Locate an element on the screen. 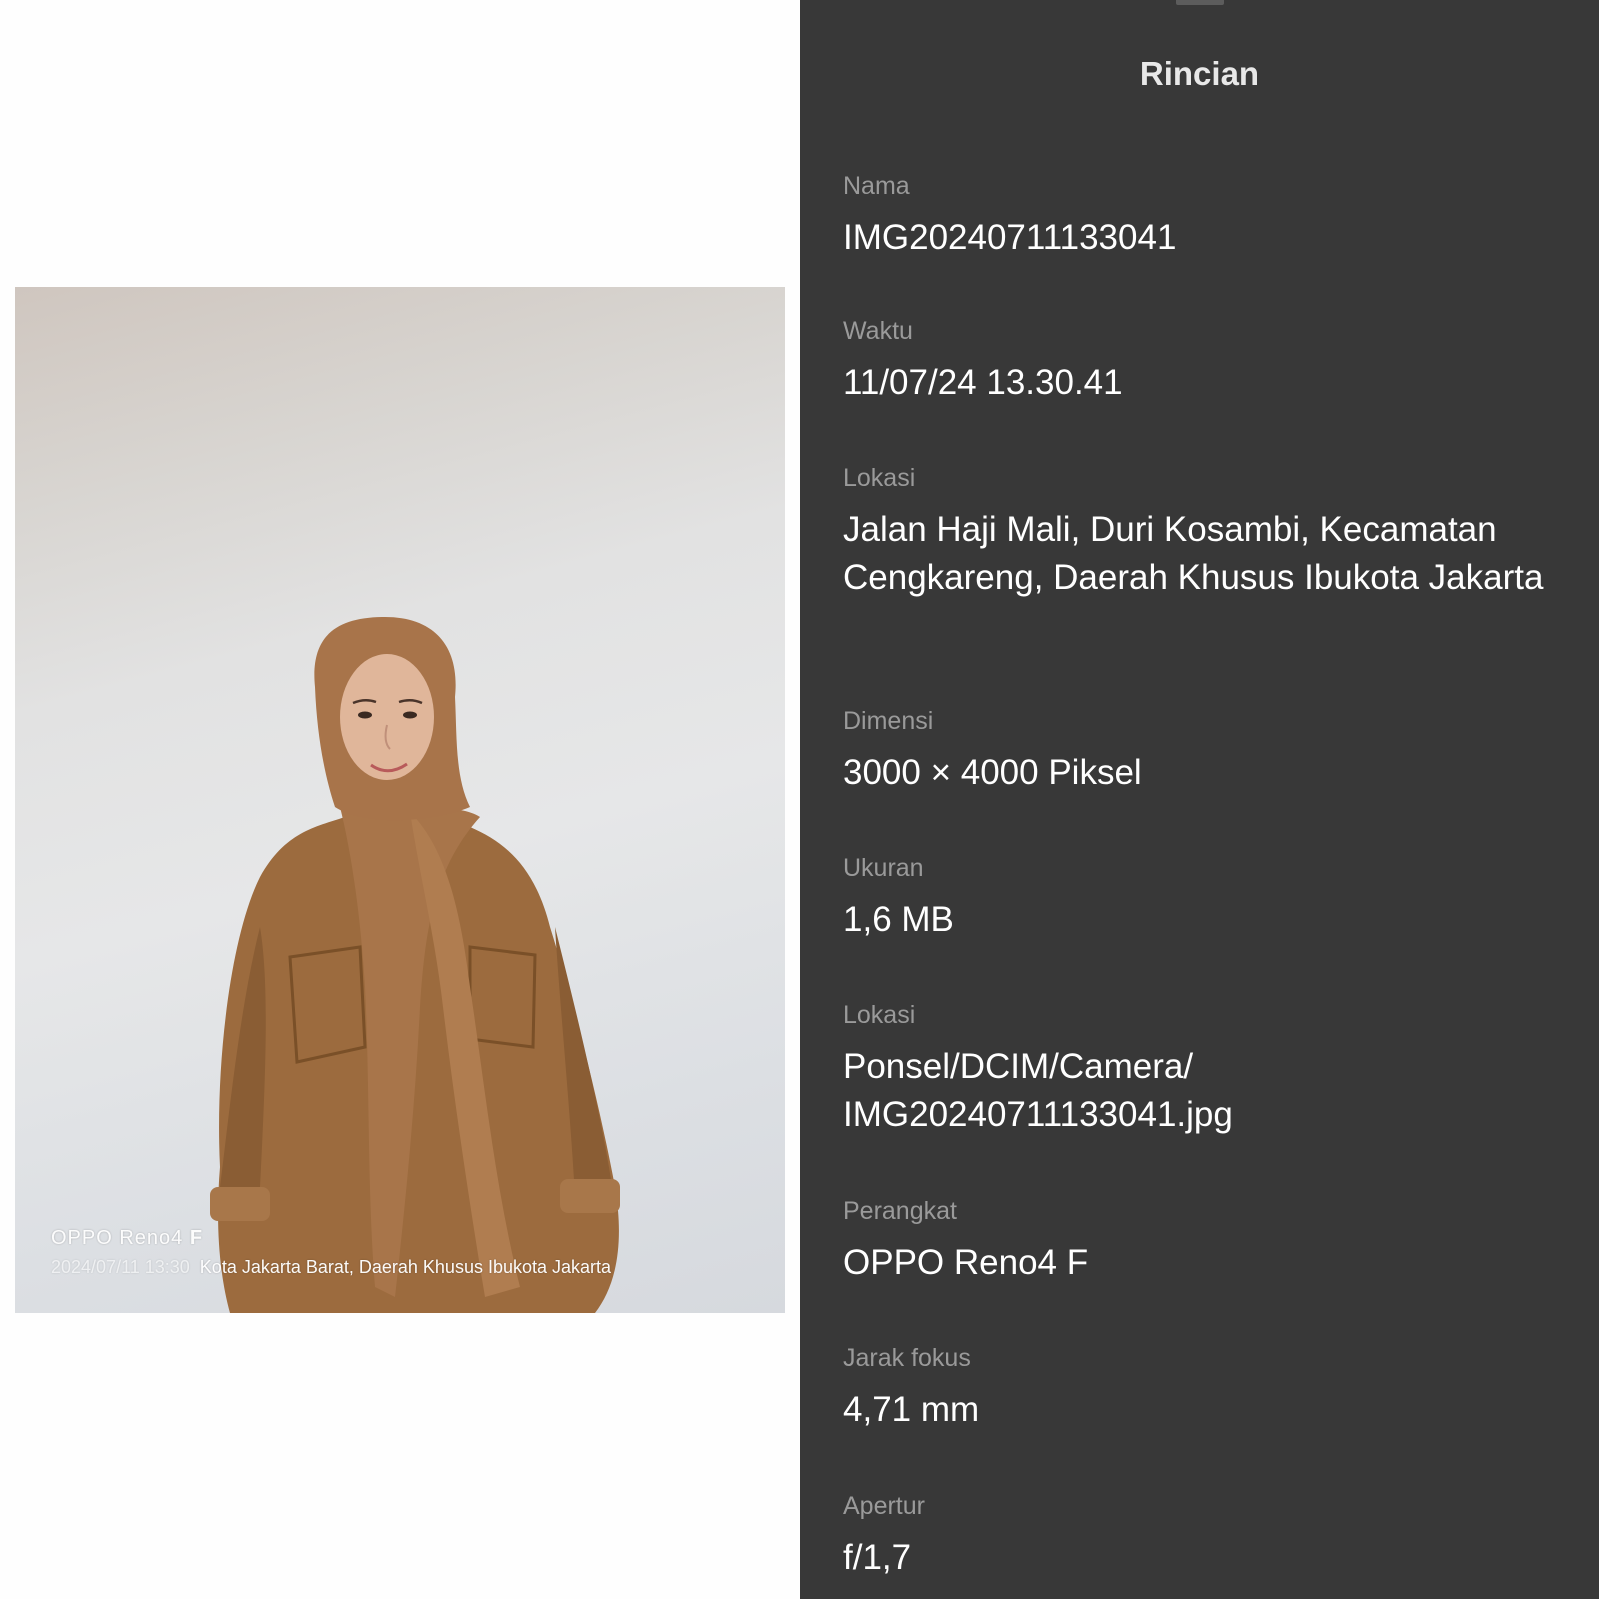  detail-dimensions: Dimensi 3000 × 4000 Piksel is located at coordinates (1203, 751).